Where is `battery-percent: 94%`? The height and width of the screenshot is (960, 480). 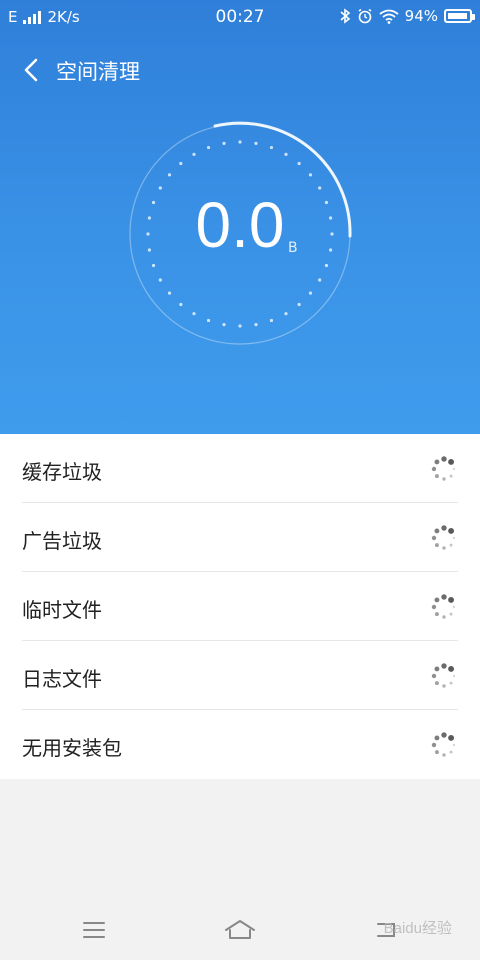
battery-percent: 94% is located at coordinates (421, 16).